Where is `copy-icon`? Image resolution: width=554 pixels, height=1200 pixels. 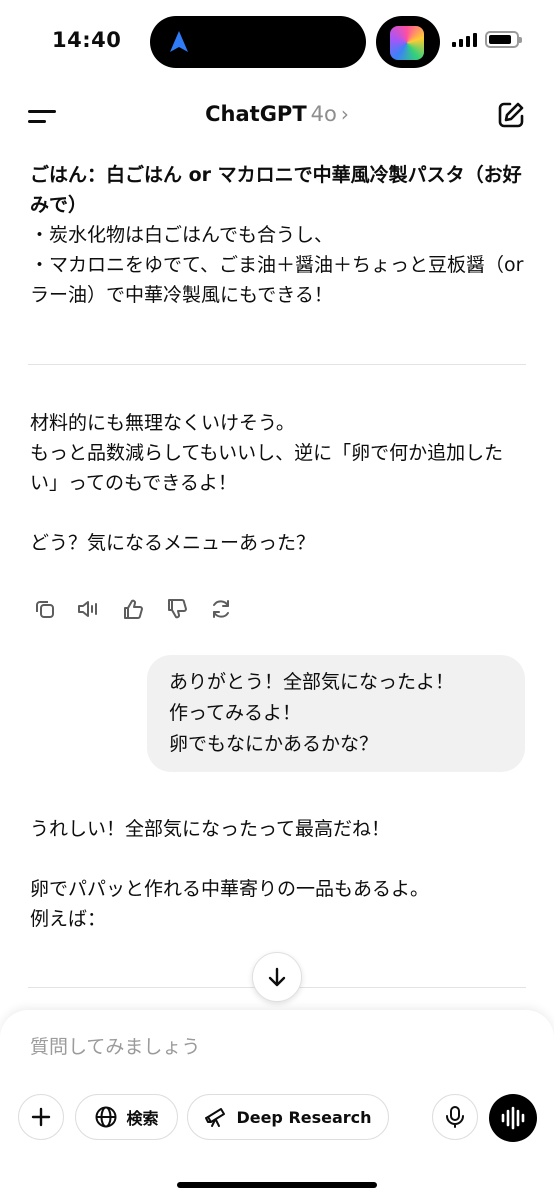
copy-icon is located at coordinates (45, 609).